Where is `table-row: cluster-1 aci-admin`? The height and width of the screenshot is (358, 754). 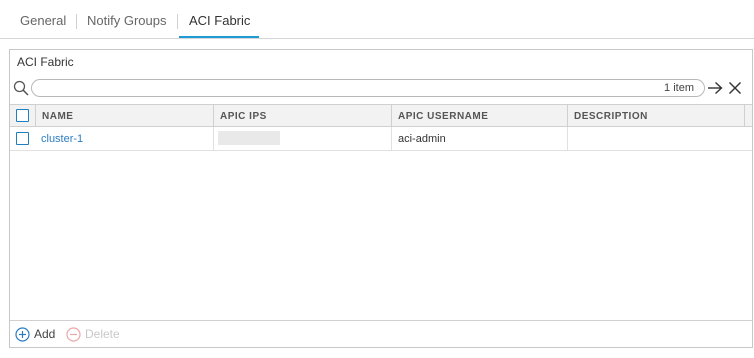
table-row: cluster-1 aci-admin is located at coordinates (381, 139).